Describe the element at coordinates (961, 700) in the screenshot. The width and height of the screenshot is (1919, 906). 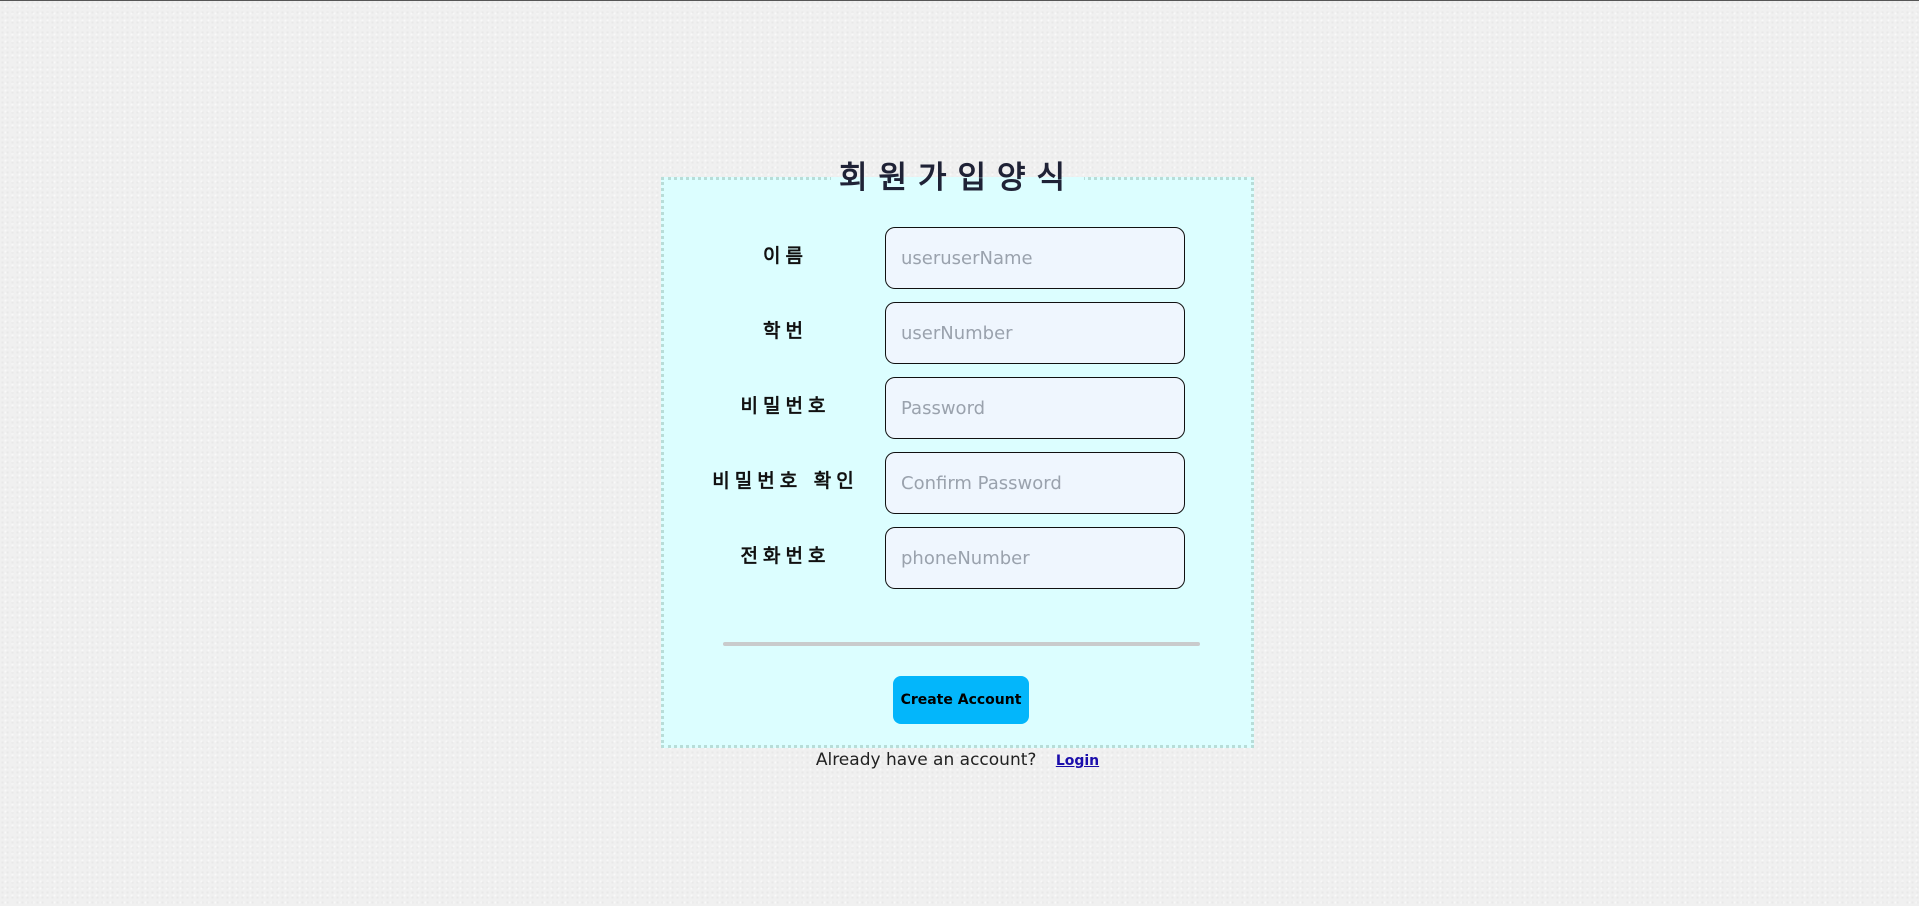
I see `create-account-button: Create Account` at that location.